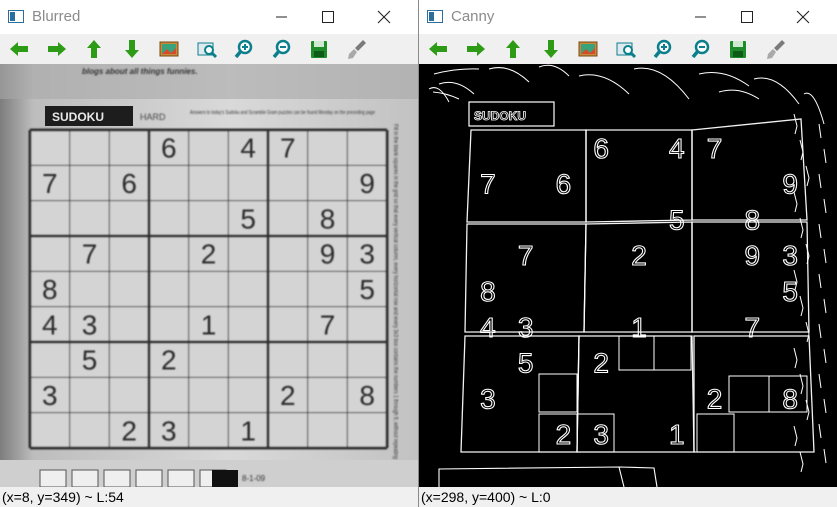 This screenshot has height=507, width=837. What do you see at coordinates (209, 497) in the screenshot?
I see `status-bar: (x=8, y=349) ~ L:54` at bounding box center [209, 497].